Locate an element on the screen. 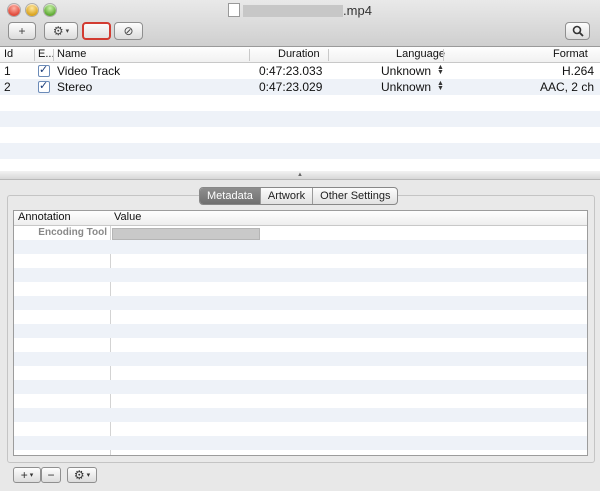  metadata-table-header: Annotation Value is located at coordinates (300, 218).